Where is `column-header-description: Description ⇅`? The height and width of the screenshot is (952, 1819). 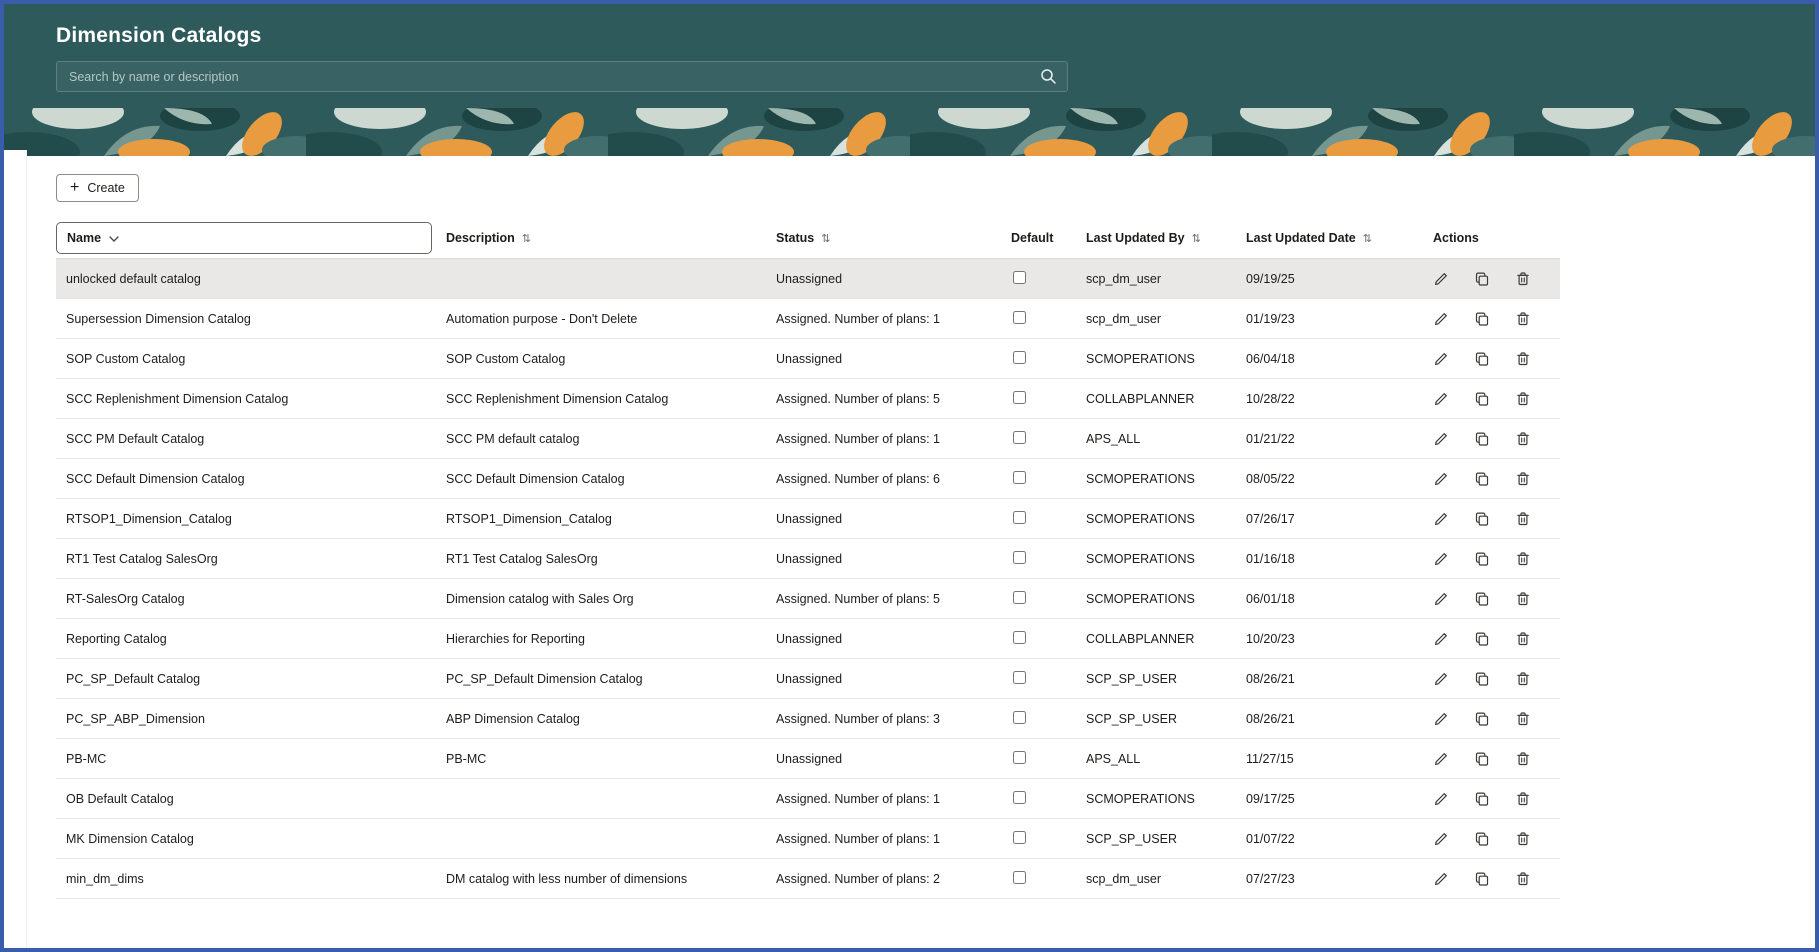 column-header-description: Description ⇅ is located at coordinates (601, 238).